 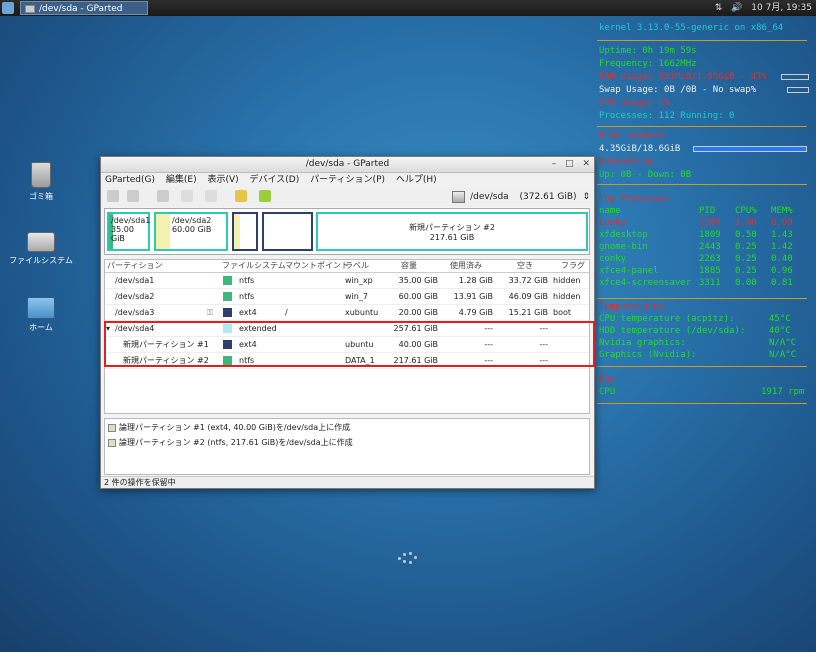 What do you see at coordinates (525, 266) in the screenshot?
I see `column-header: 空き` at bounding box center [525, 266].